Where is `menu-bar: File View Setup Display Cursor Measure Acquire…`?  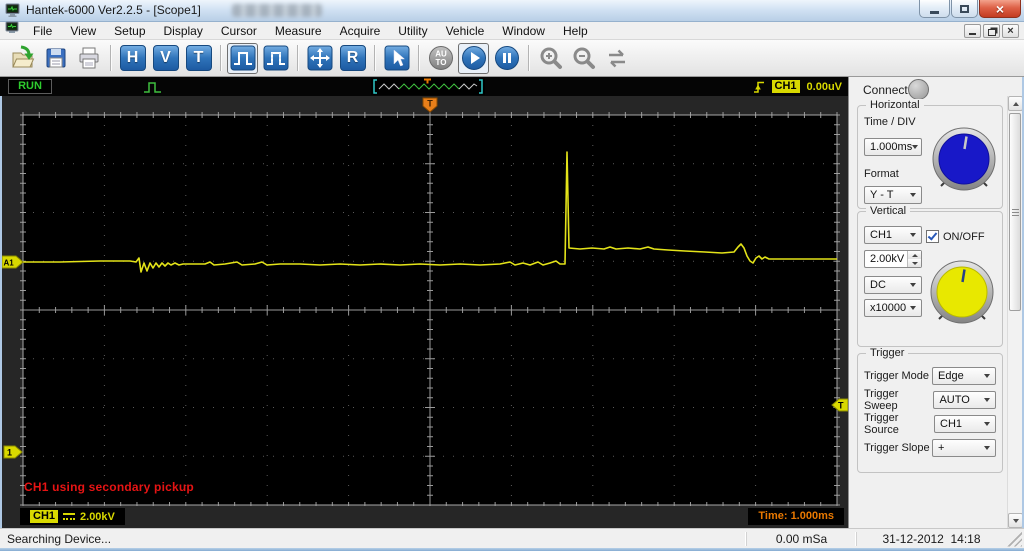 menu-bar: File View Setup Display Cursor Measure Acquire… is located at coordinates (512, 30).